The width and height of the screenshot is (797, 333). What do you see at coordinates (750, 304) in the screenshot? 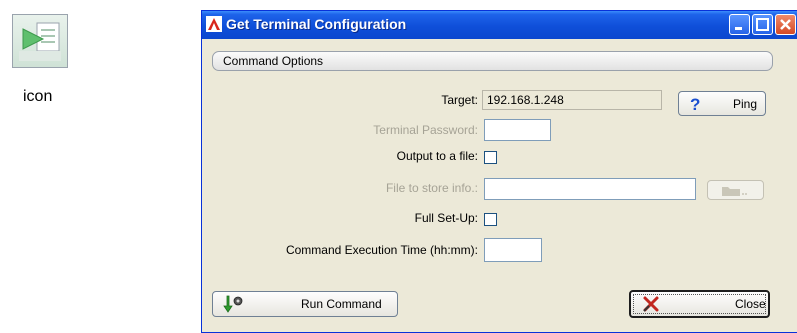
I see `close-label: Close` at bounding box center [750, 304].